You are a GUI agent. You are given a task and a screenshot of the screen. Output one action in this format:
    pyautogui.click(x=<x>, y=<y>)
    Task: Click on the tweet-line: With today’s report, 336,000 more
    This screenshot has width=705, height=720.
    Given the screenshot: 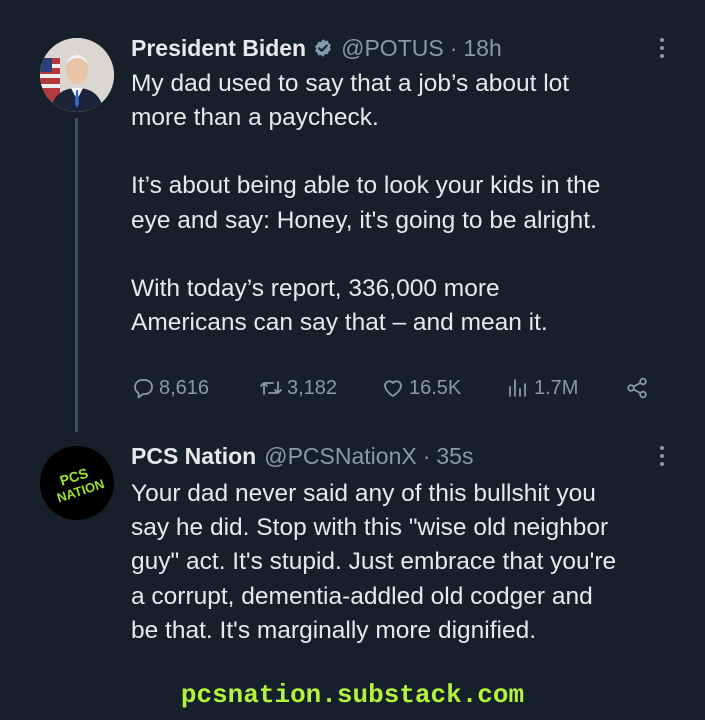 What is the action you would take?
    pyautogui.click(x=315, y=288)
    